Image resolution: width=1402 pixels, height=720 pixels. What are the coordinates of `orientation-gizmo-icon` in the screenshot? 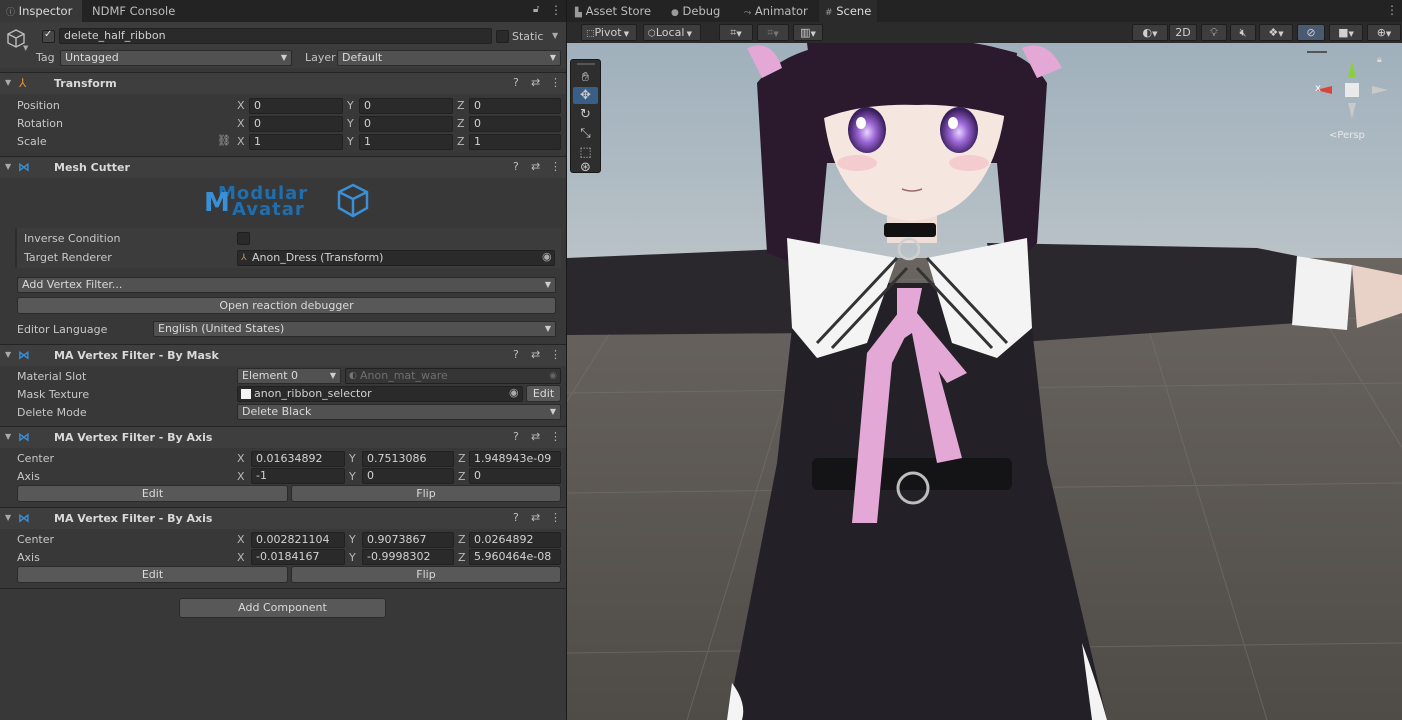 It's located at (1352, 90).